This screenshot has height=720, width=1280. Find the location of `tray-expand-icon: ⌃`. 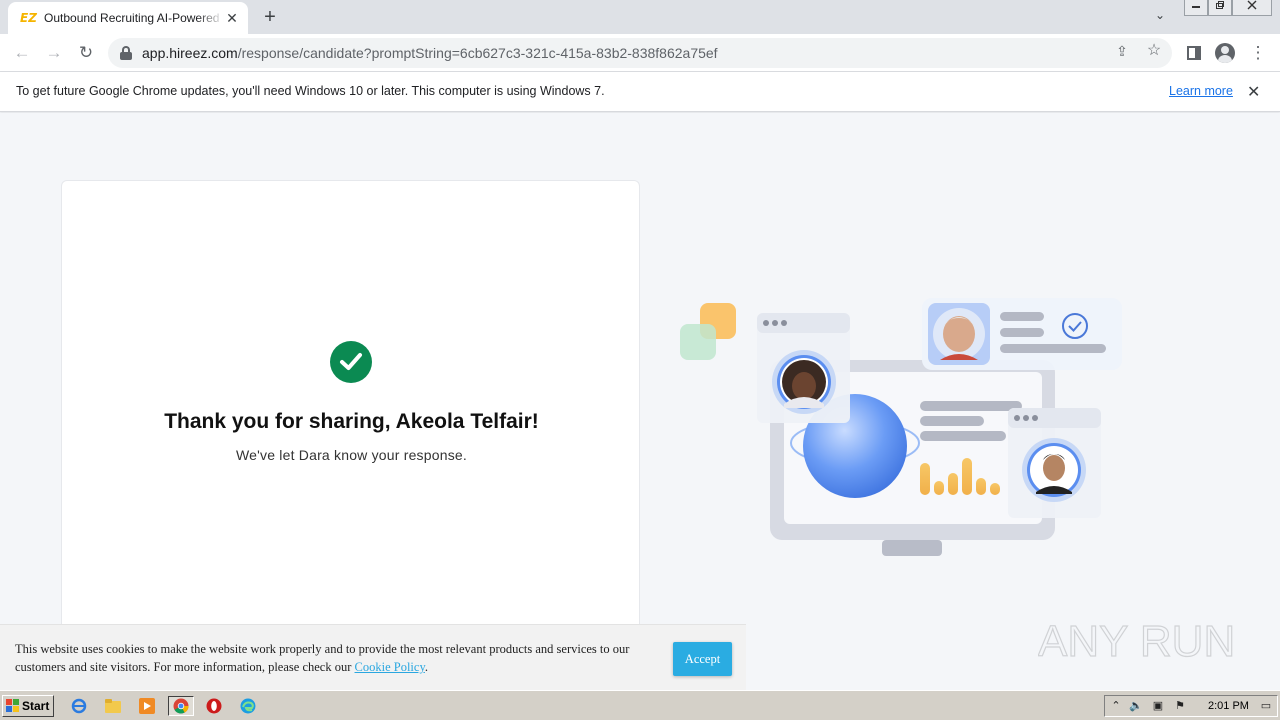

tray-expand-icon: ⌃ is located at coordinates (1116, 706).